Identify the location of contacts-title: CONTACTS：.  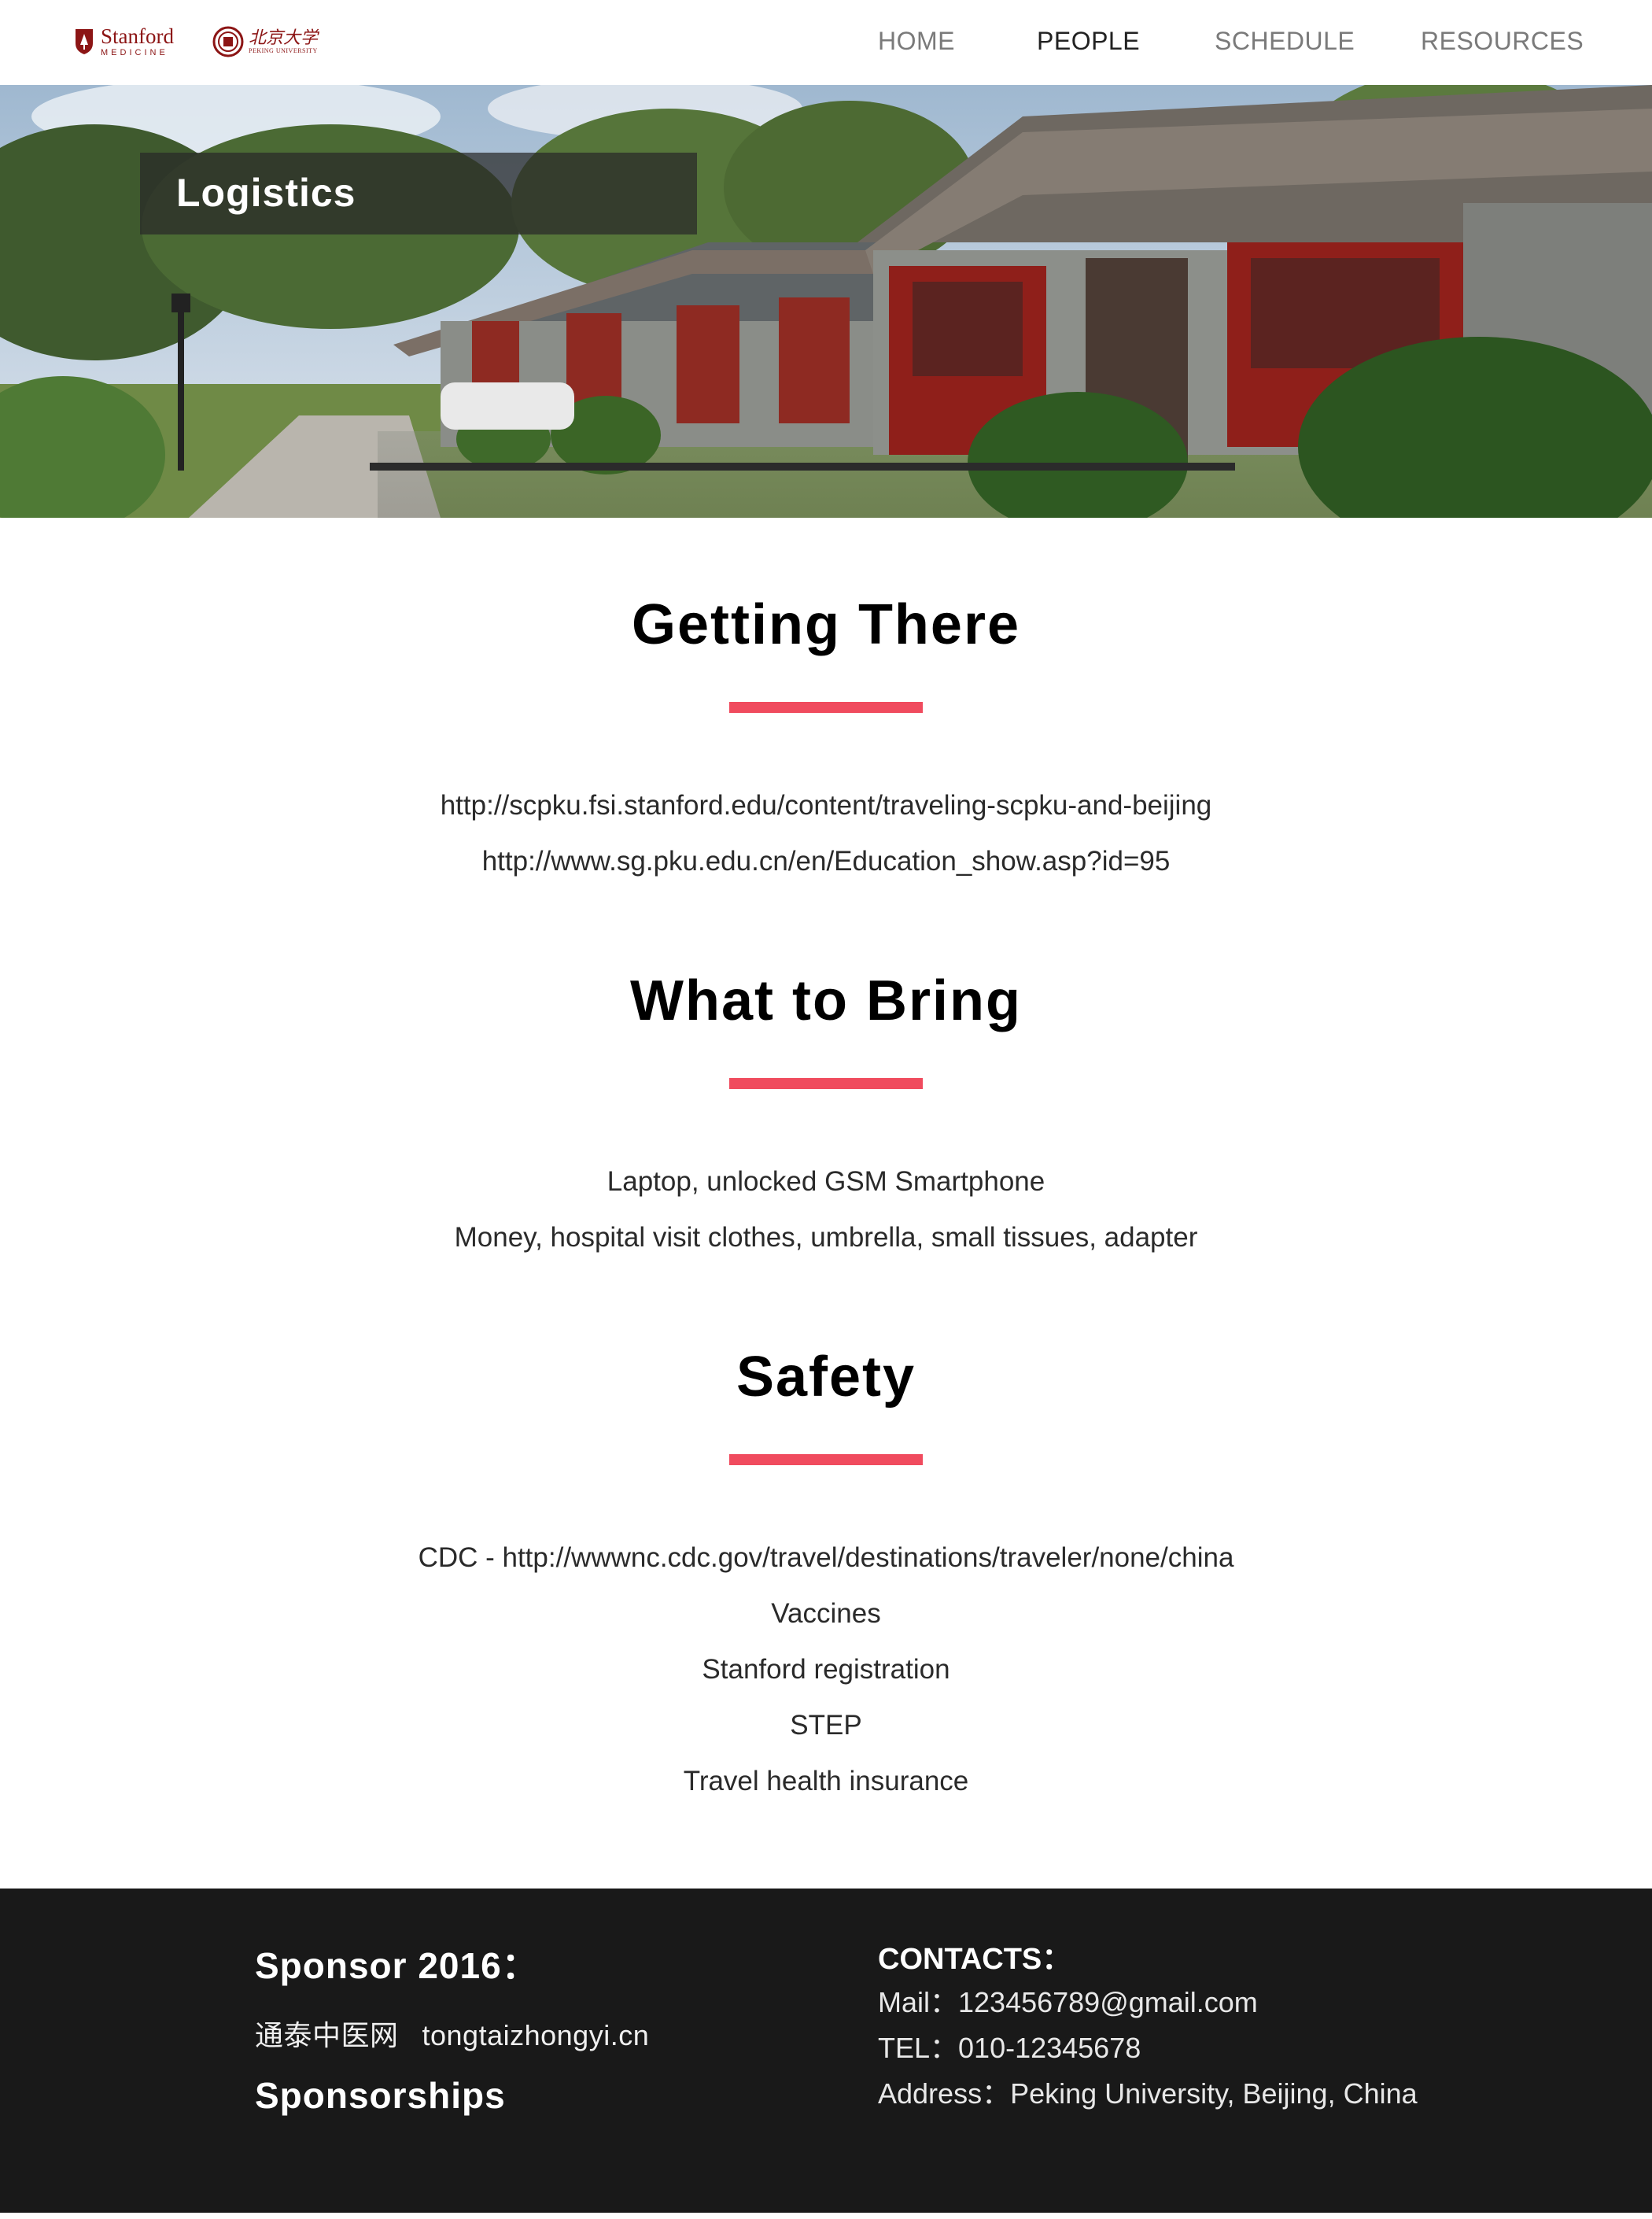
(975, 1959).